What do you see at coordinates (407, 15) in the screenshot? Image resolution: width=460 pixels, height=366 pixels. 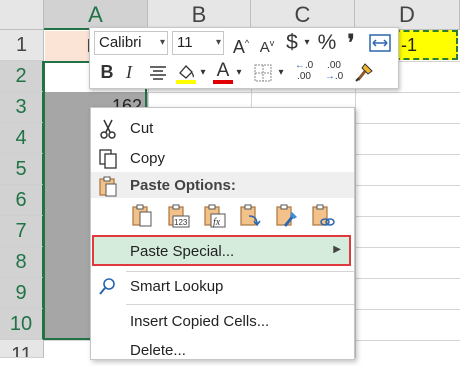 I see `column-header-d: D` at bounding box center [407, 15].